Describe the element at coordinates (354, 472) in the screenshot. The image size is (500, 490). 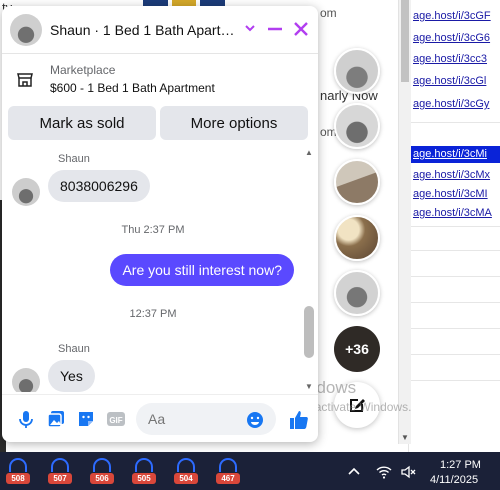
I see `chevron-up-icon` at that location.